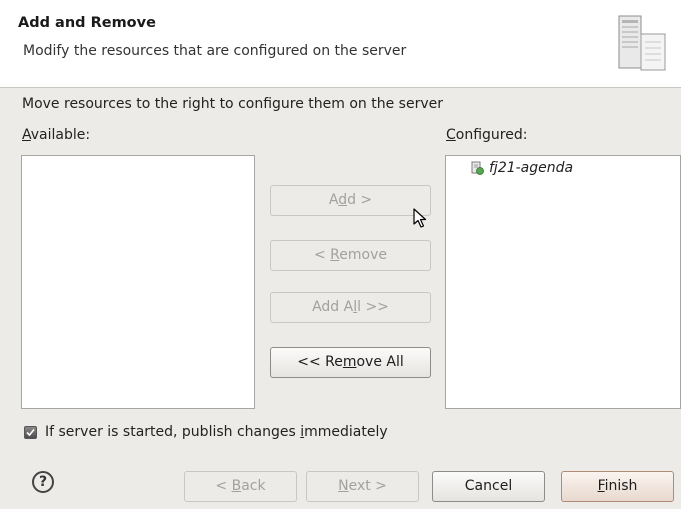 This screenshot has width=681, height=509. What do you see at coordinates (56, 135) in the screenshot?
I see `available-label: Available:` at bounding box center [56, 135].